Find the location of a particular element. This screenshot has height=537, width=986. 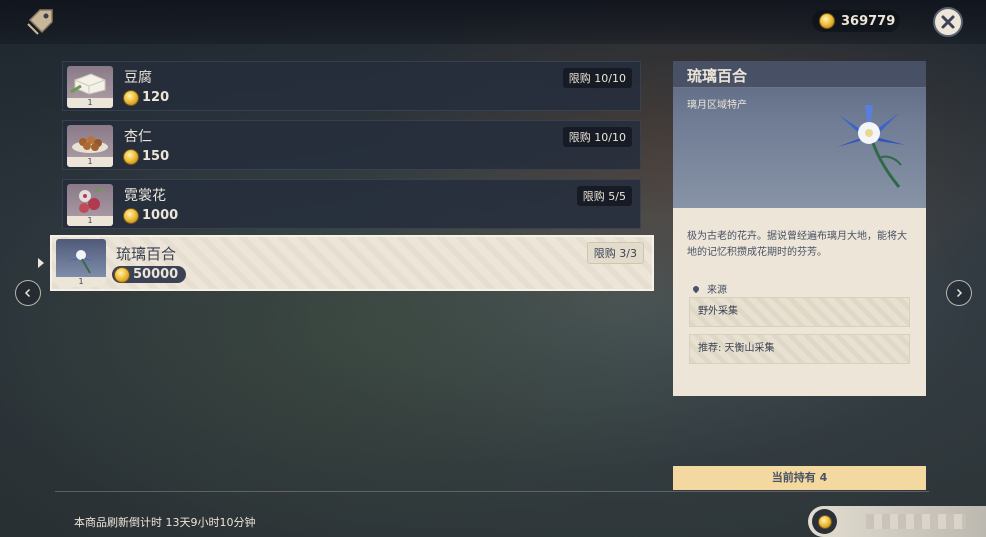

mora-balance: 369779 is located at coordinates (856, 21).